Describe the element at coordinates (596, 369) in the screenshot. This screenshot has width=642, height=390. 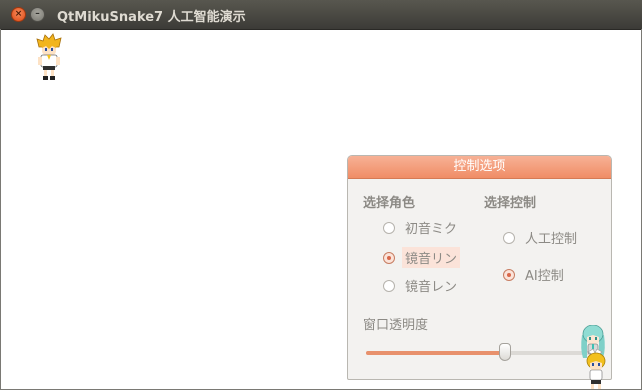
I see `rin-sprite` at that location.